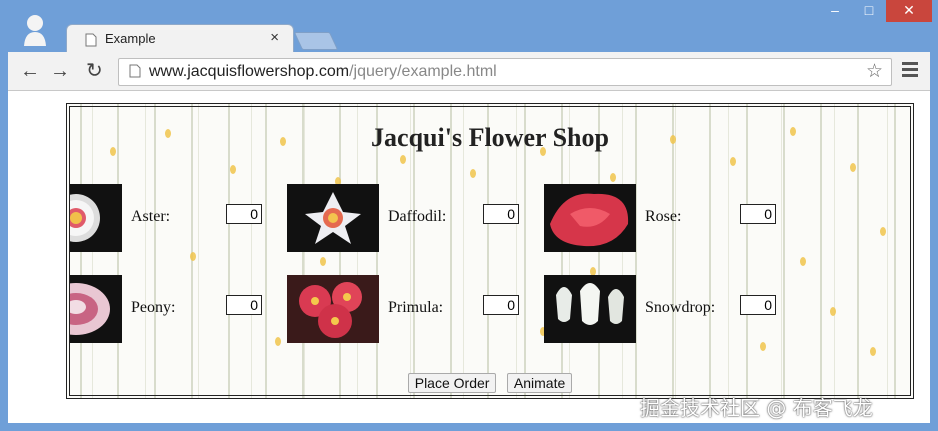 This screenshot has width=938, height=431. I want to click on bookmark-star-icon: ☆, so click(874, 71).